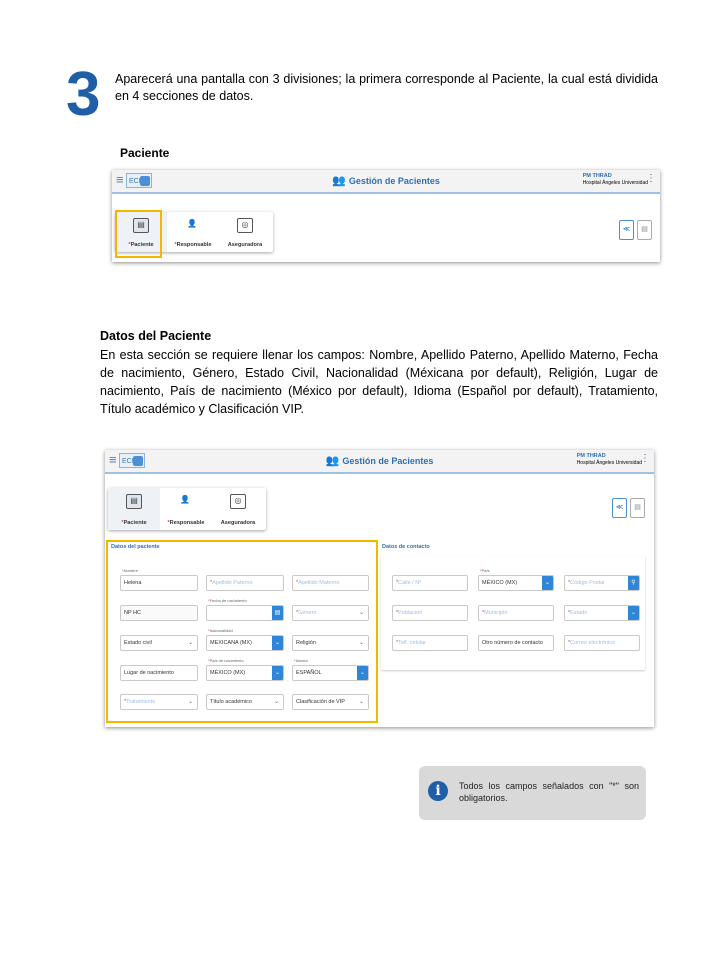 The width and height of the screenshot is (720, 960). What do you see at coordinates (156, 336) in the screenshot?
I see `section-heading: Datos del Paciente` at bounding box center [156, 336].